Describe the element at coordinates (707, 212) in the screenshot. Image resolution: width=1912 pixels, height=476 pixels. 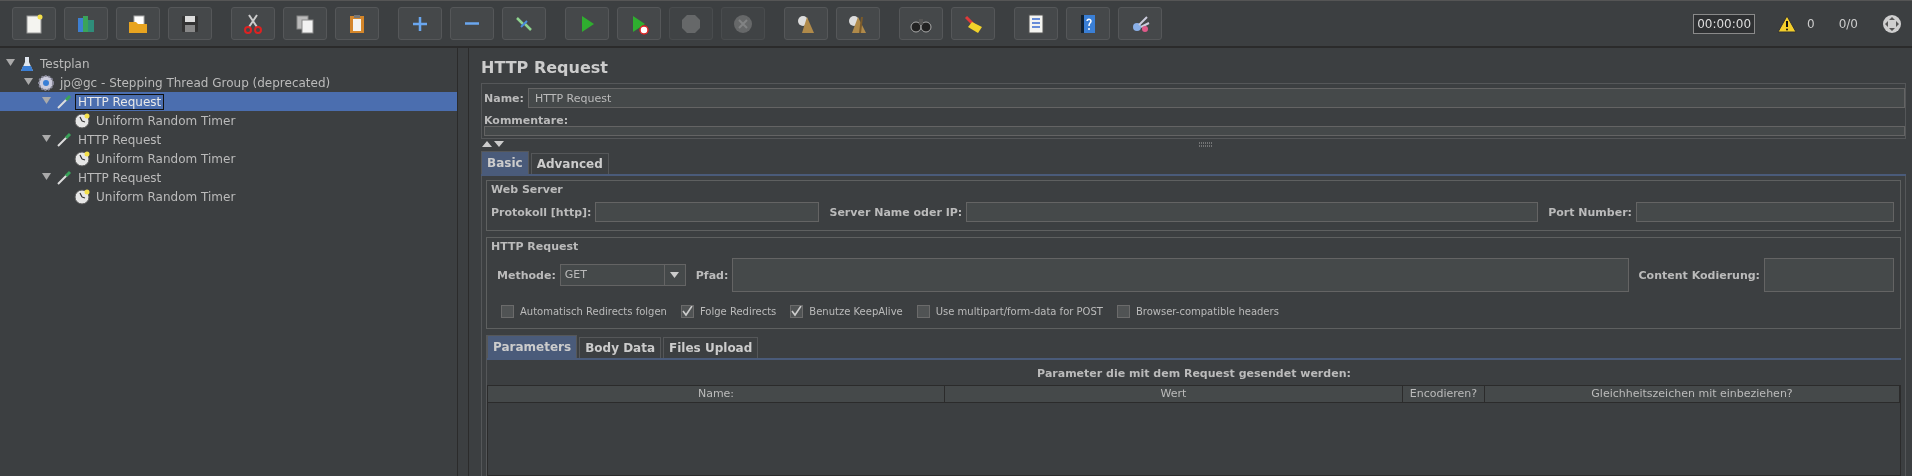
I see `protocol-field` at that location.